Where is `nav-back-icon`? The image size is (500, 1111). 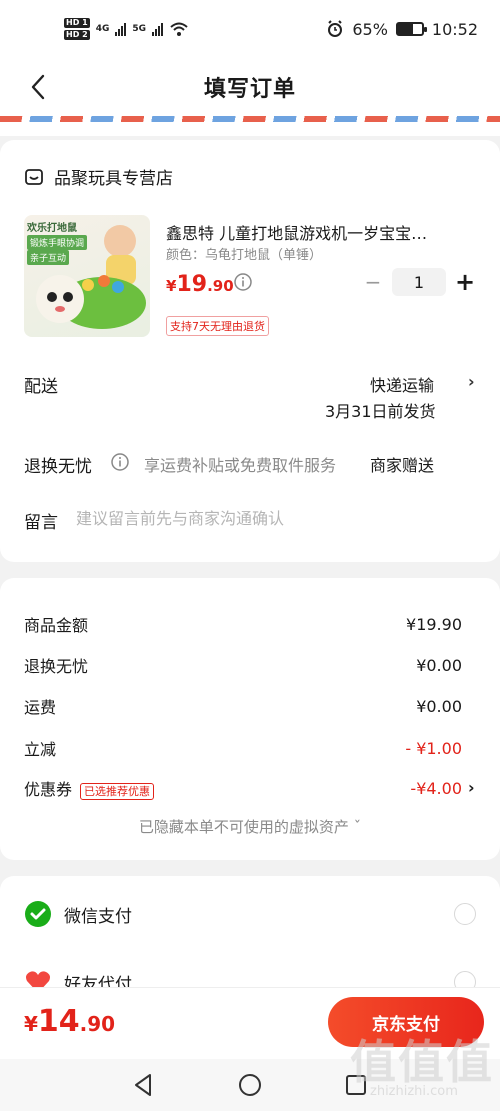 nav-back-icon is located at coordinates (144, 1085).